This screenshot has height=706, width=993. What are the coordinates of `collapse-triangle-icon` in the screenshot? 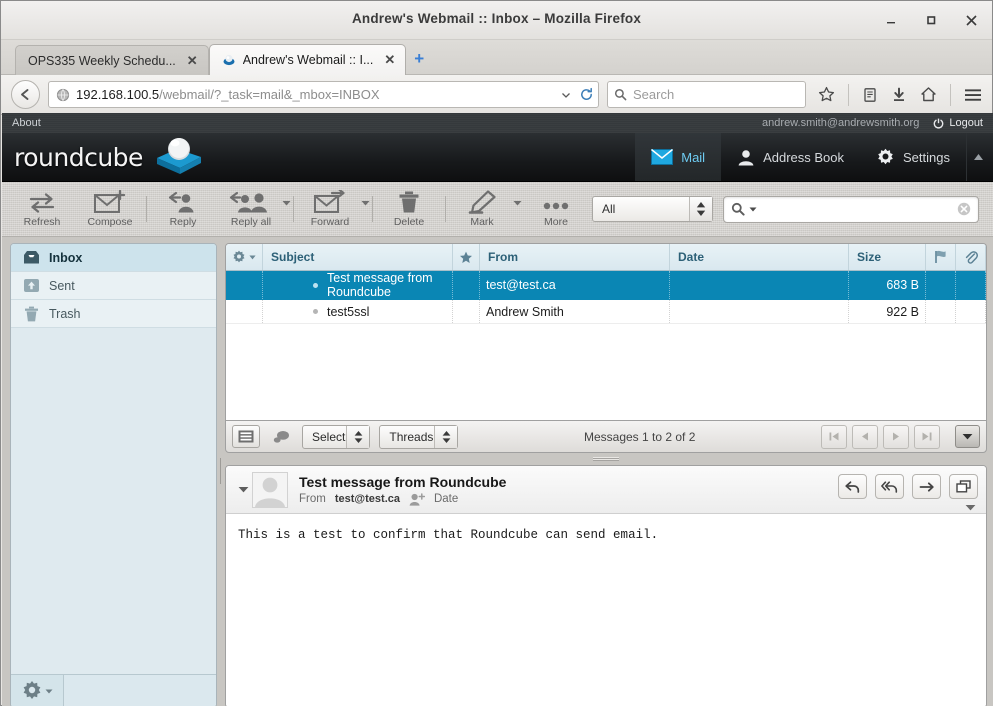 It's located at (243, 489).